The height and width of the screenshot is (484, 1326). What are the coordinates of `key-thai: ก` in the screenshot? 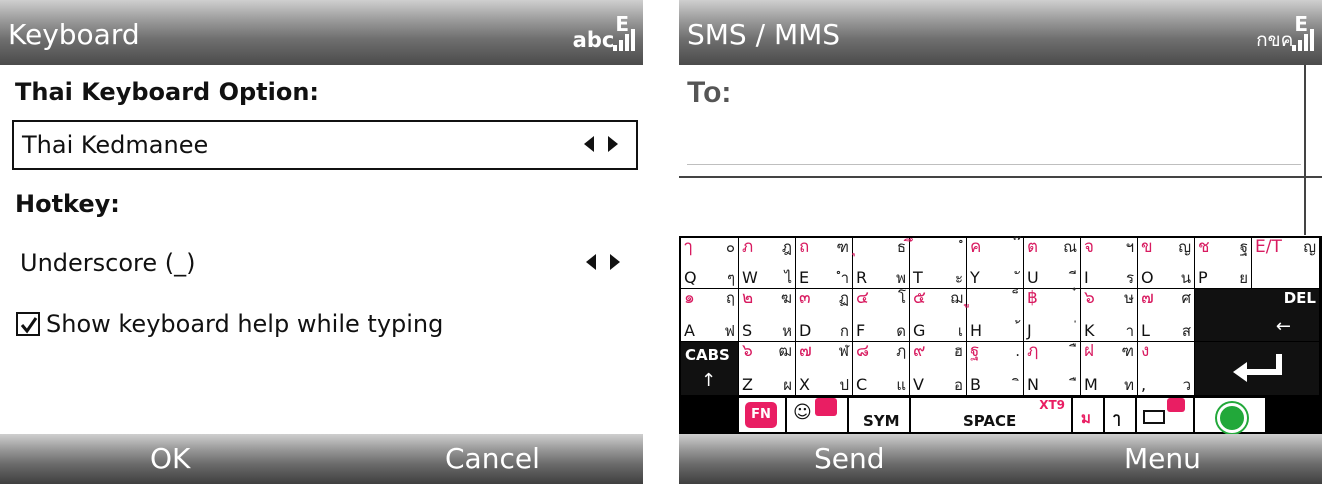 It's located at (844, 331).